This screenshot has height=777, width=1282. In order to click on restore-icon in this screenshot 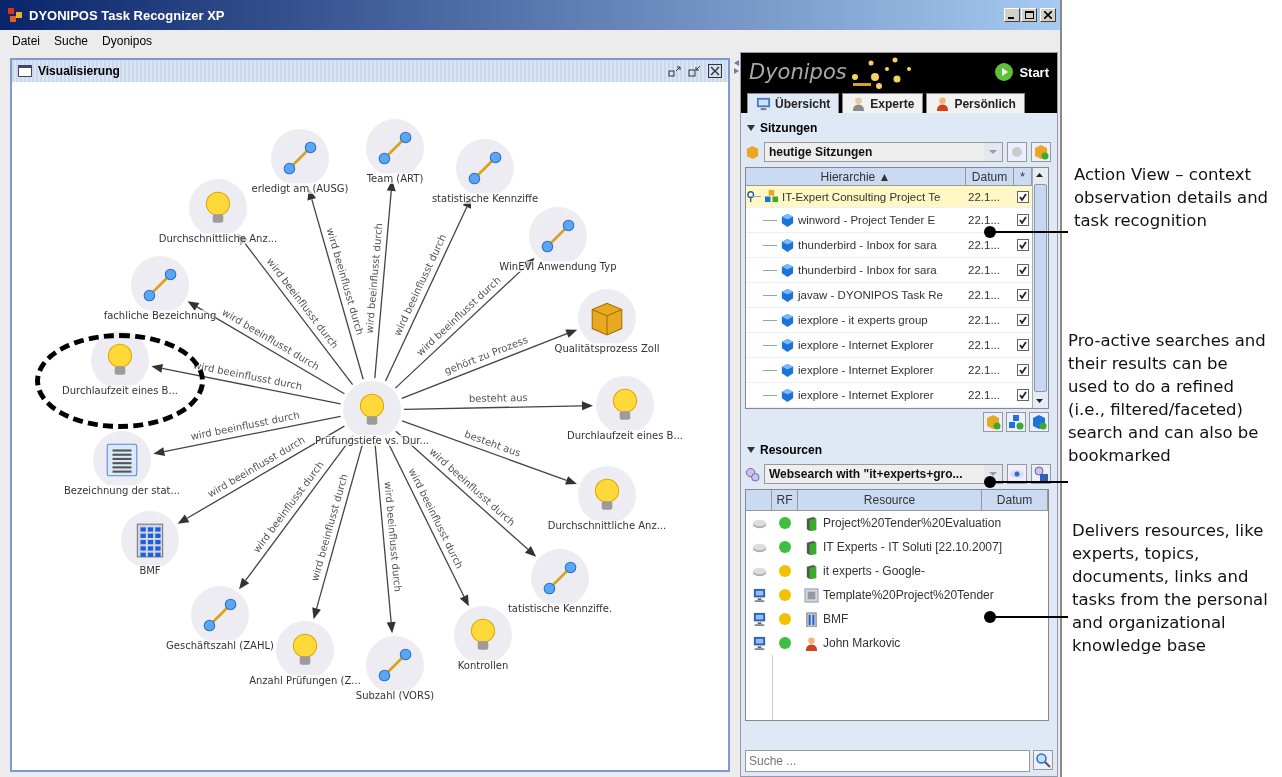, I will do `click(675, 71)`.